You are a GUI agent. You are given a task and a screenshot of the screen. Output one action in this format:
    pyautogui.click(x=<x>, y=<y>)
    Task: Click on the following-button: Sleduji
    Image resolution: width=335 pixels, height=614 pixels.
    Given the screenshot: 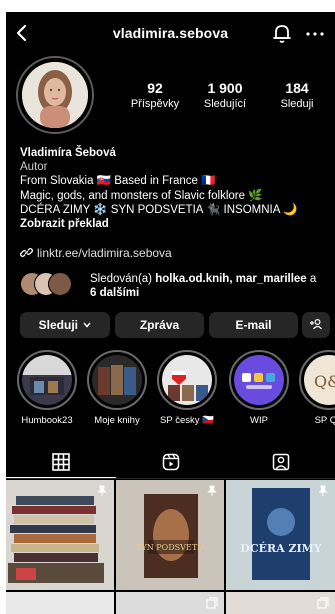 What is the action you would take?
    pyautogui.click(x=65, y=325)
    